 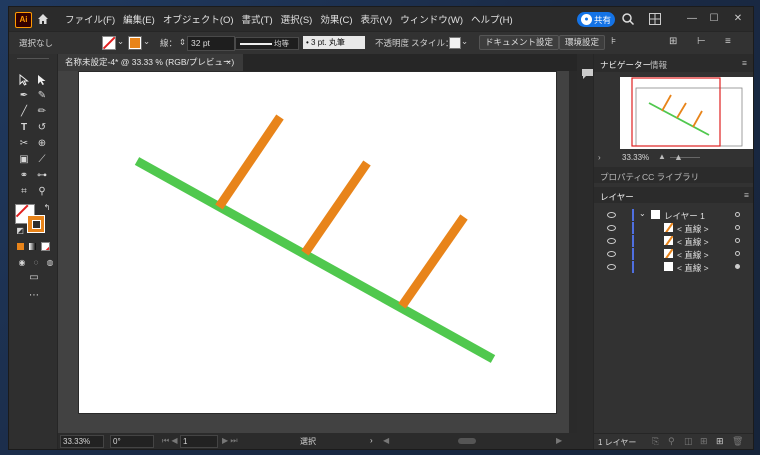 What do you see at coordinates (720, 441) in the screenshot?
I see `new-layer-icon: ⊞` at bounding box center [720, 441].